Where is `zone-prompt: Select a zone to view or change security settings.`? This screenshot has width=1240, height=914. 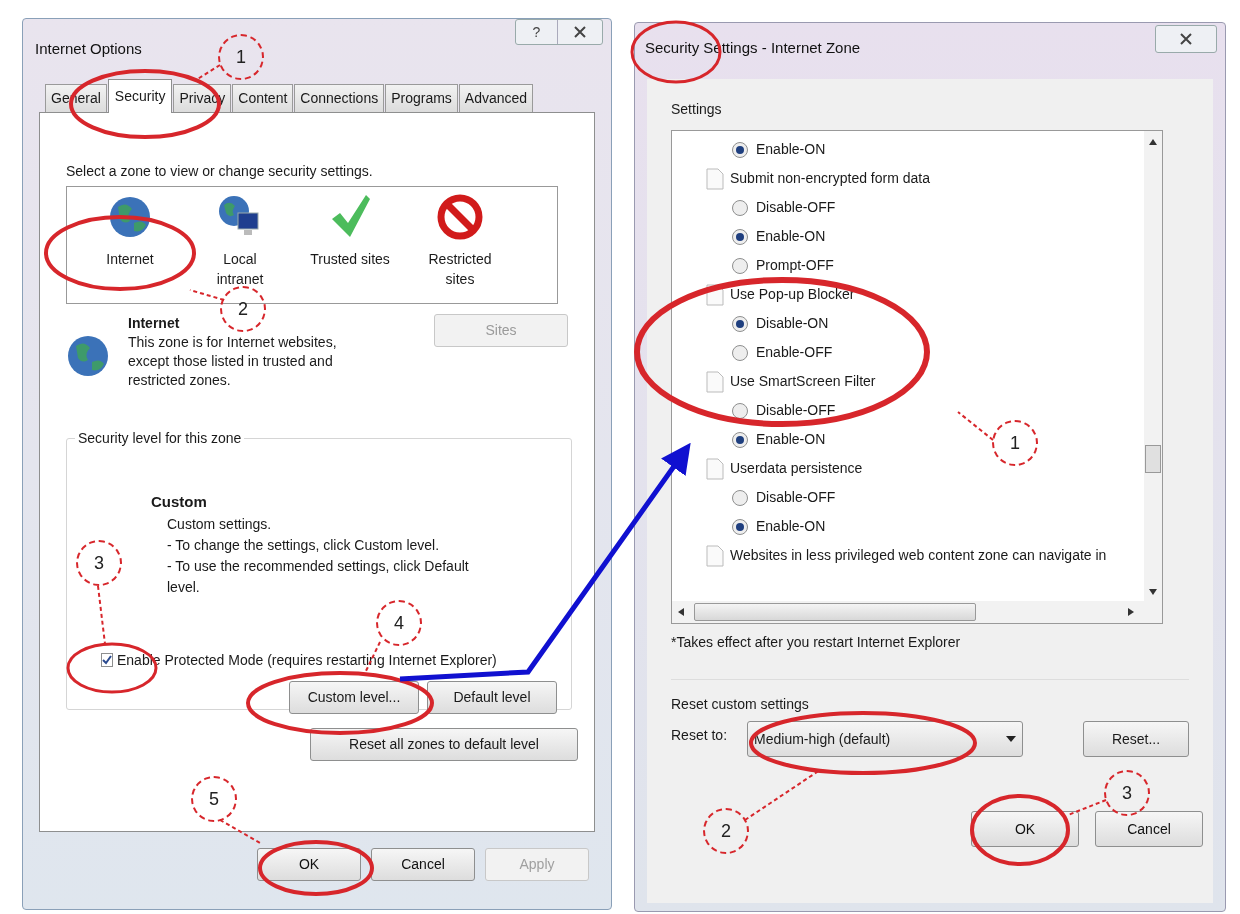 zone-prompt: Select a zone to view or change security settings. is located at coordinates (220, 171).